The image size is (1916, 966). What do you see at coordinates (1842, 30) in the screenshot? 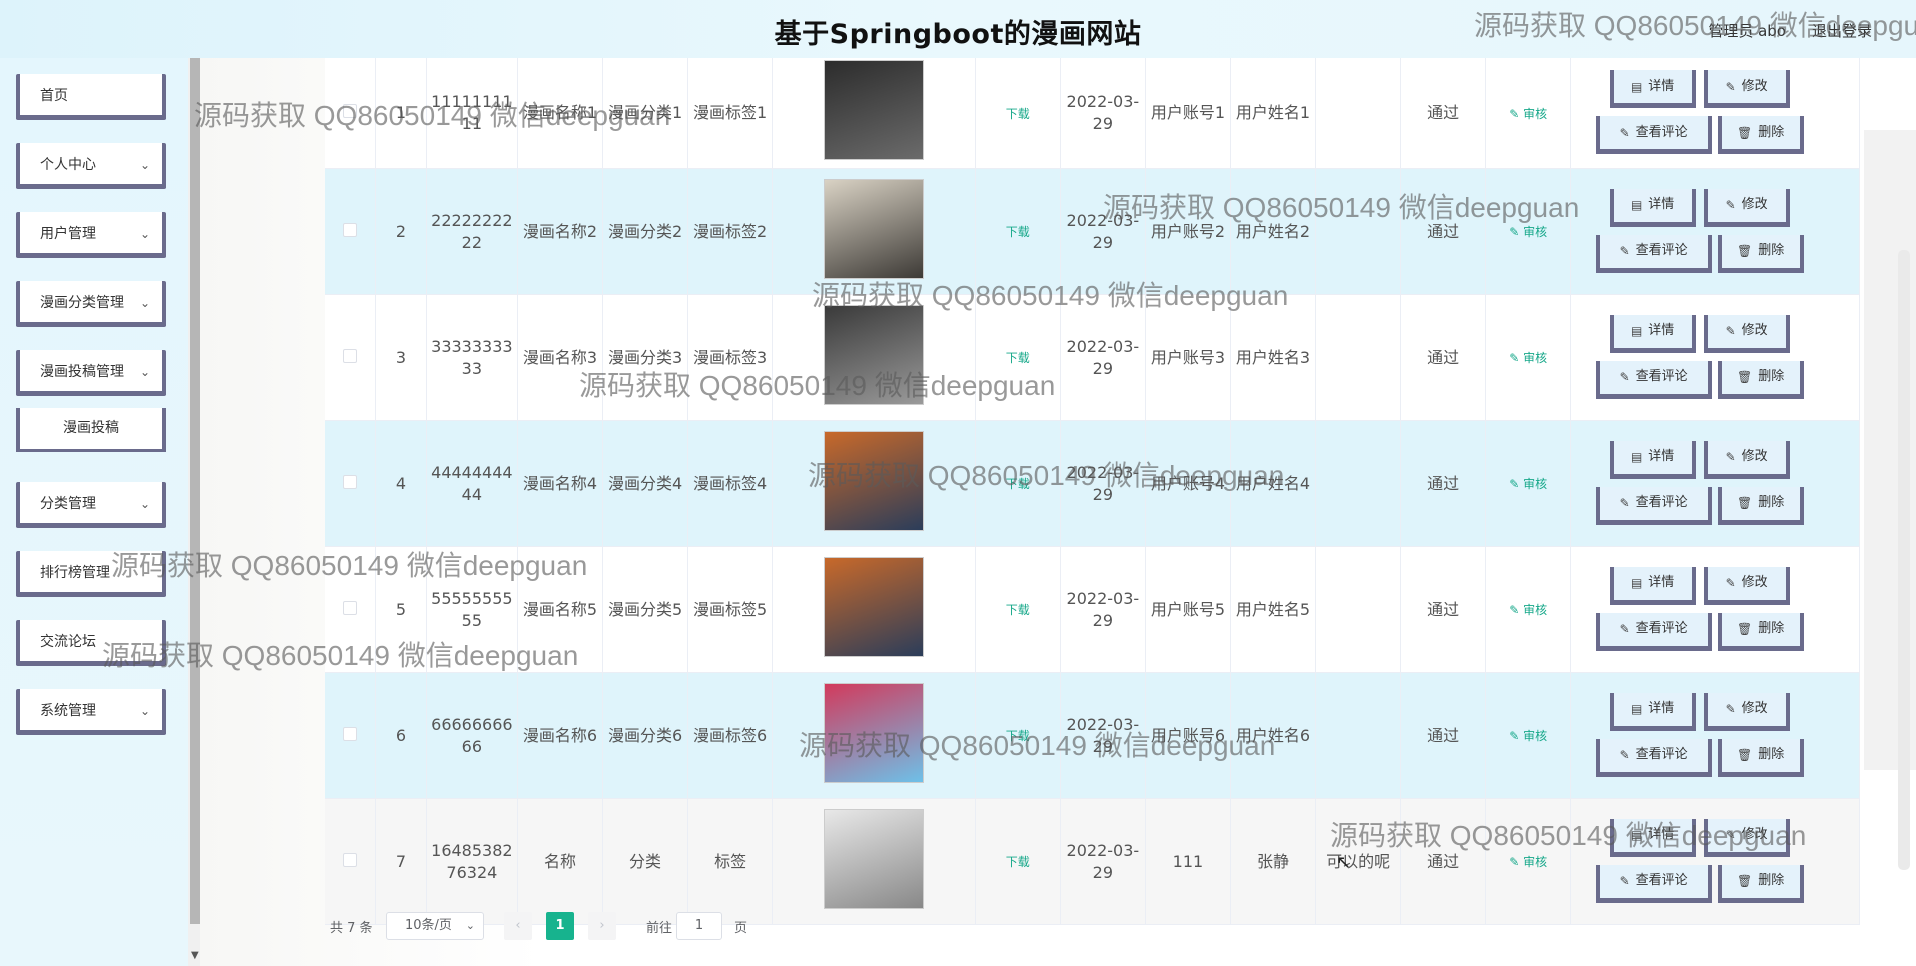
I see `logout-link: 退出登录` at bounding box center [1842, 30].